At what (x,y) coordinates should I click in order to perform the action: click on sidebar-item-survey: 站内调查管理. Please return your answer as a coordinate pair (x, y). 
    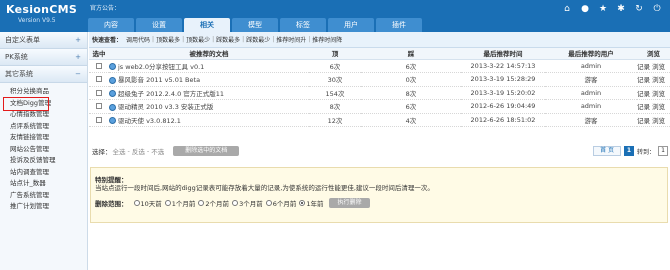
    Looking at the image, I should click on (43, 173).